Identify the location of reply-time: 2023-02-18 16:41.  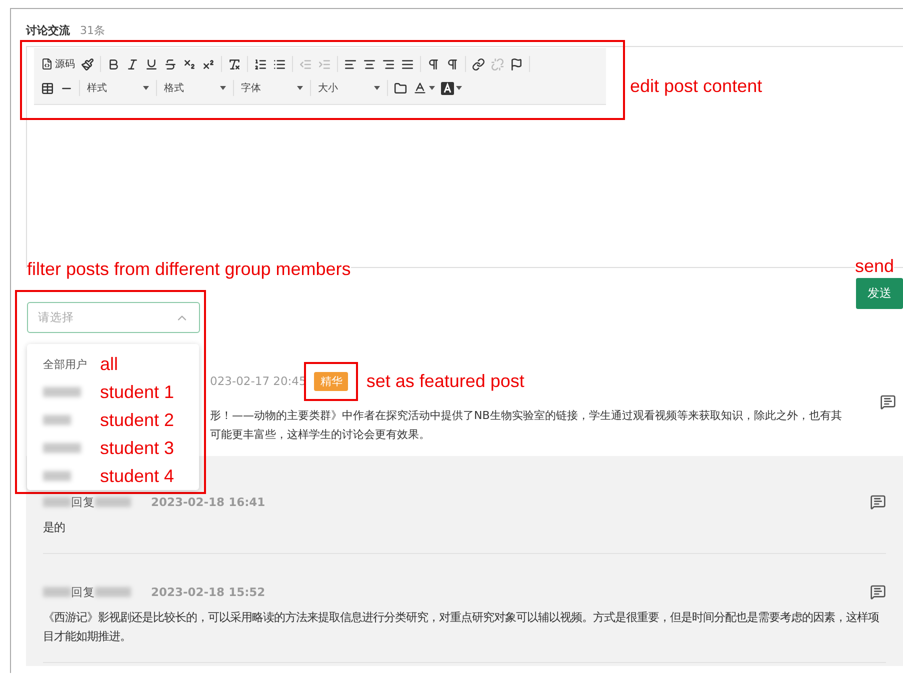
(208, 502).